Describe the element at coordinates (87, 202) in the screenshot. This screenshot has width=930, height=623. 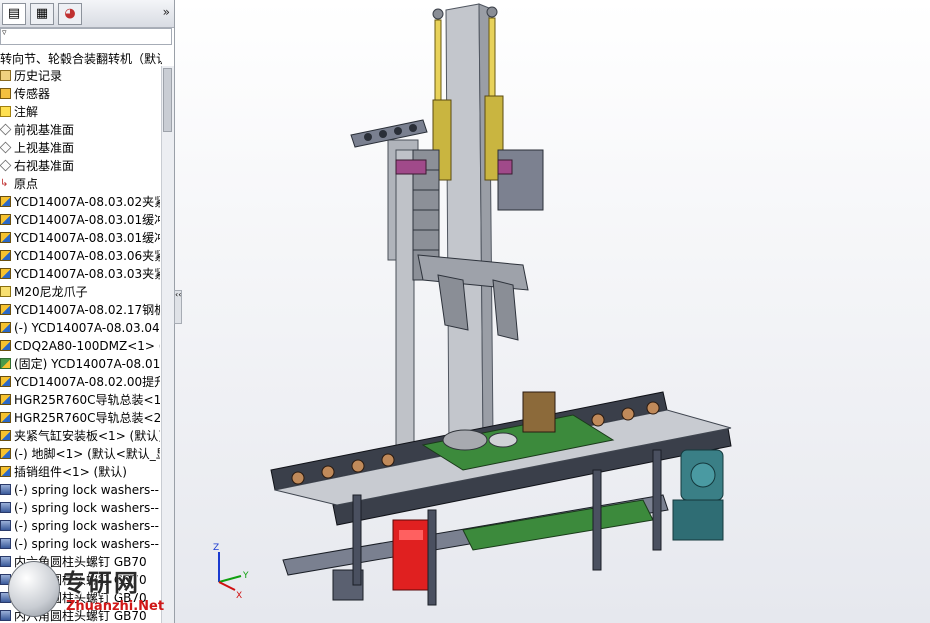
I see `tree-item-label: YCD14007A-08.03.02夹紧` at that location.